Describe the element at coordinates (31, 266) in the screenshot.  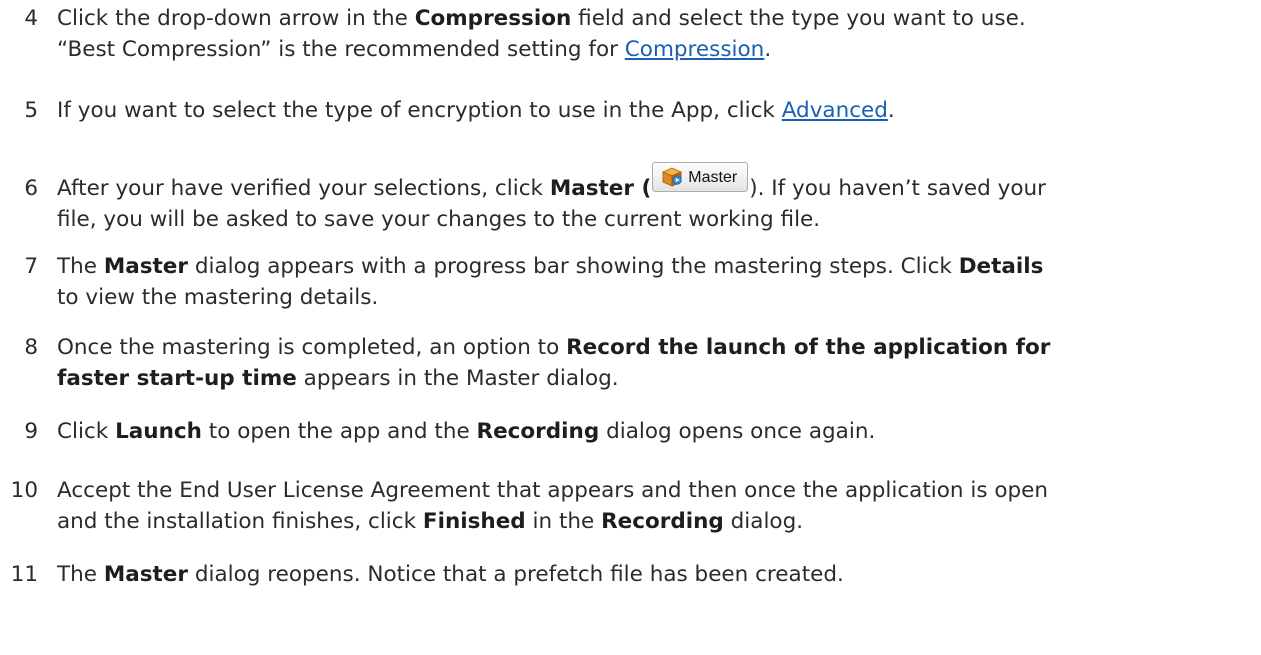
I see `step-number: 7` at that location.